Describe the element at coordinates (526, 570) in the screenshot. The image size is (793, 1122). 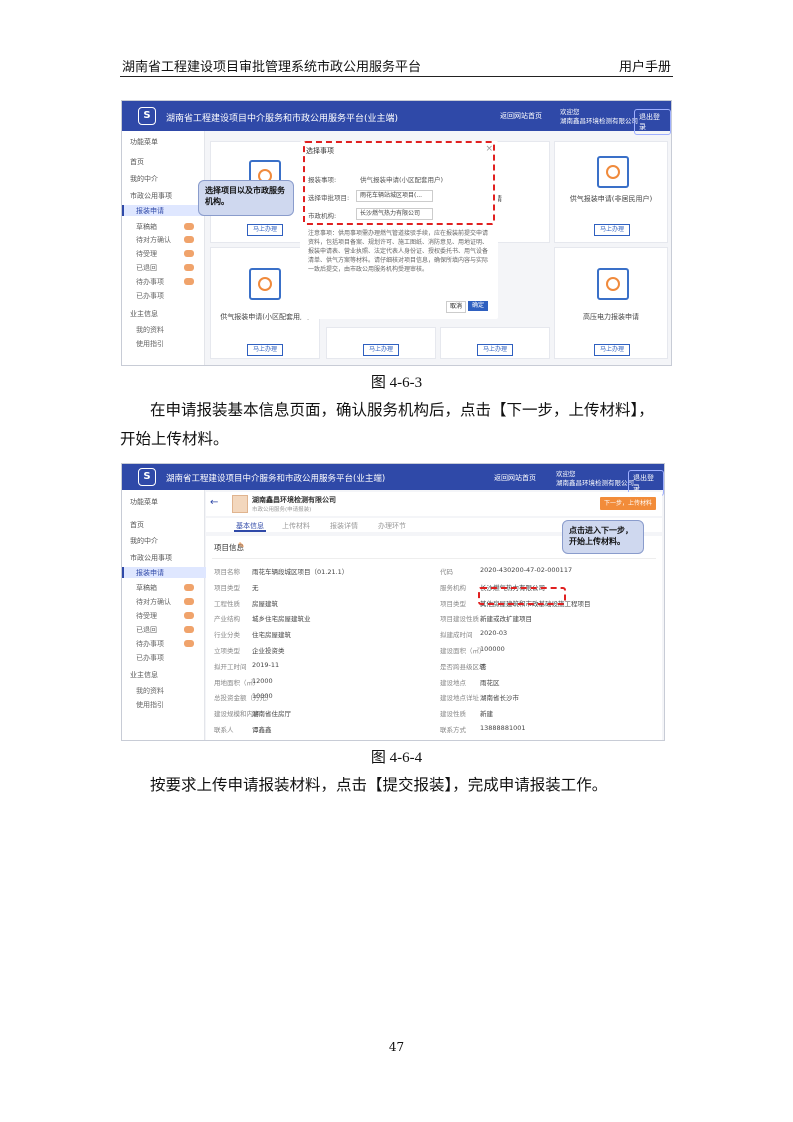
I see `field-value: 2020-430200-47-02-000117` at that location.